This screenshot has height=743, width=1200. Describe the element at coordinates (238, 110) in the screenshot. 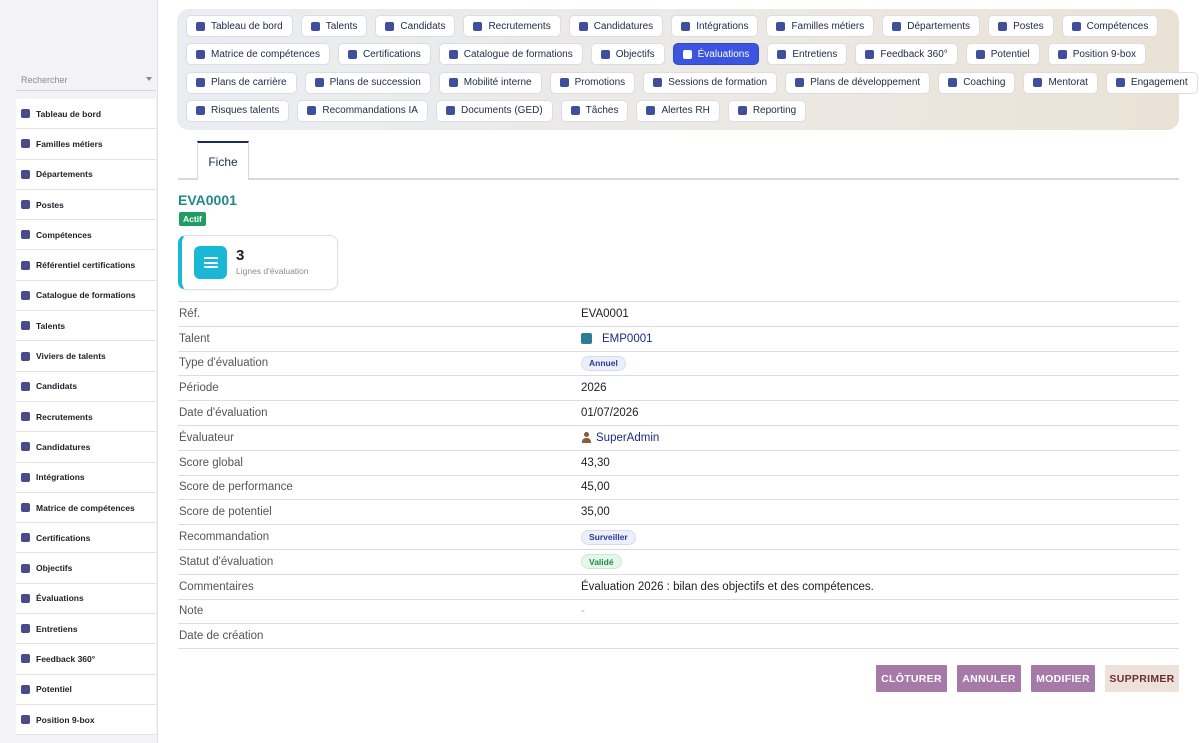

I see `nav-chip: Risques talents` at that location.